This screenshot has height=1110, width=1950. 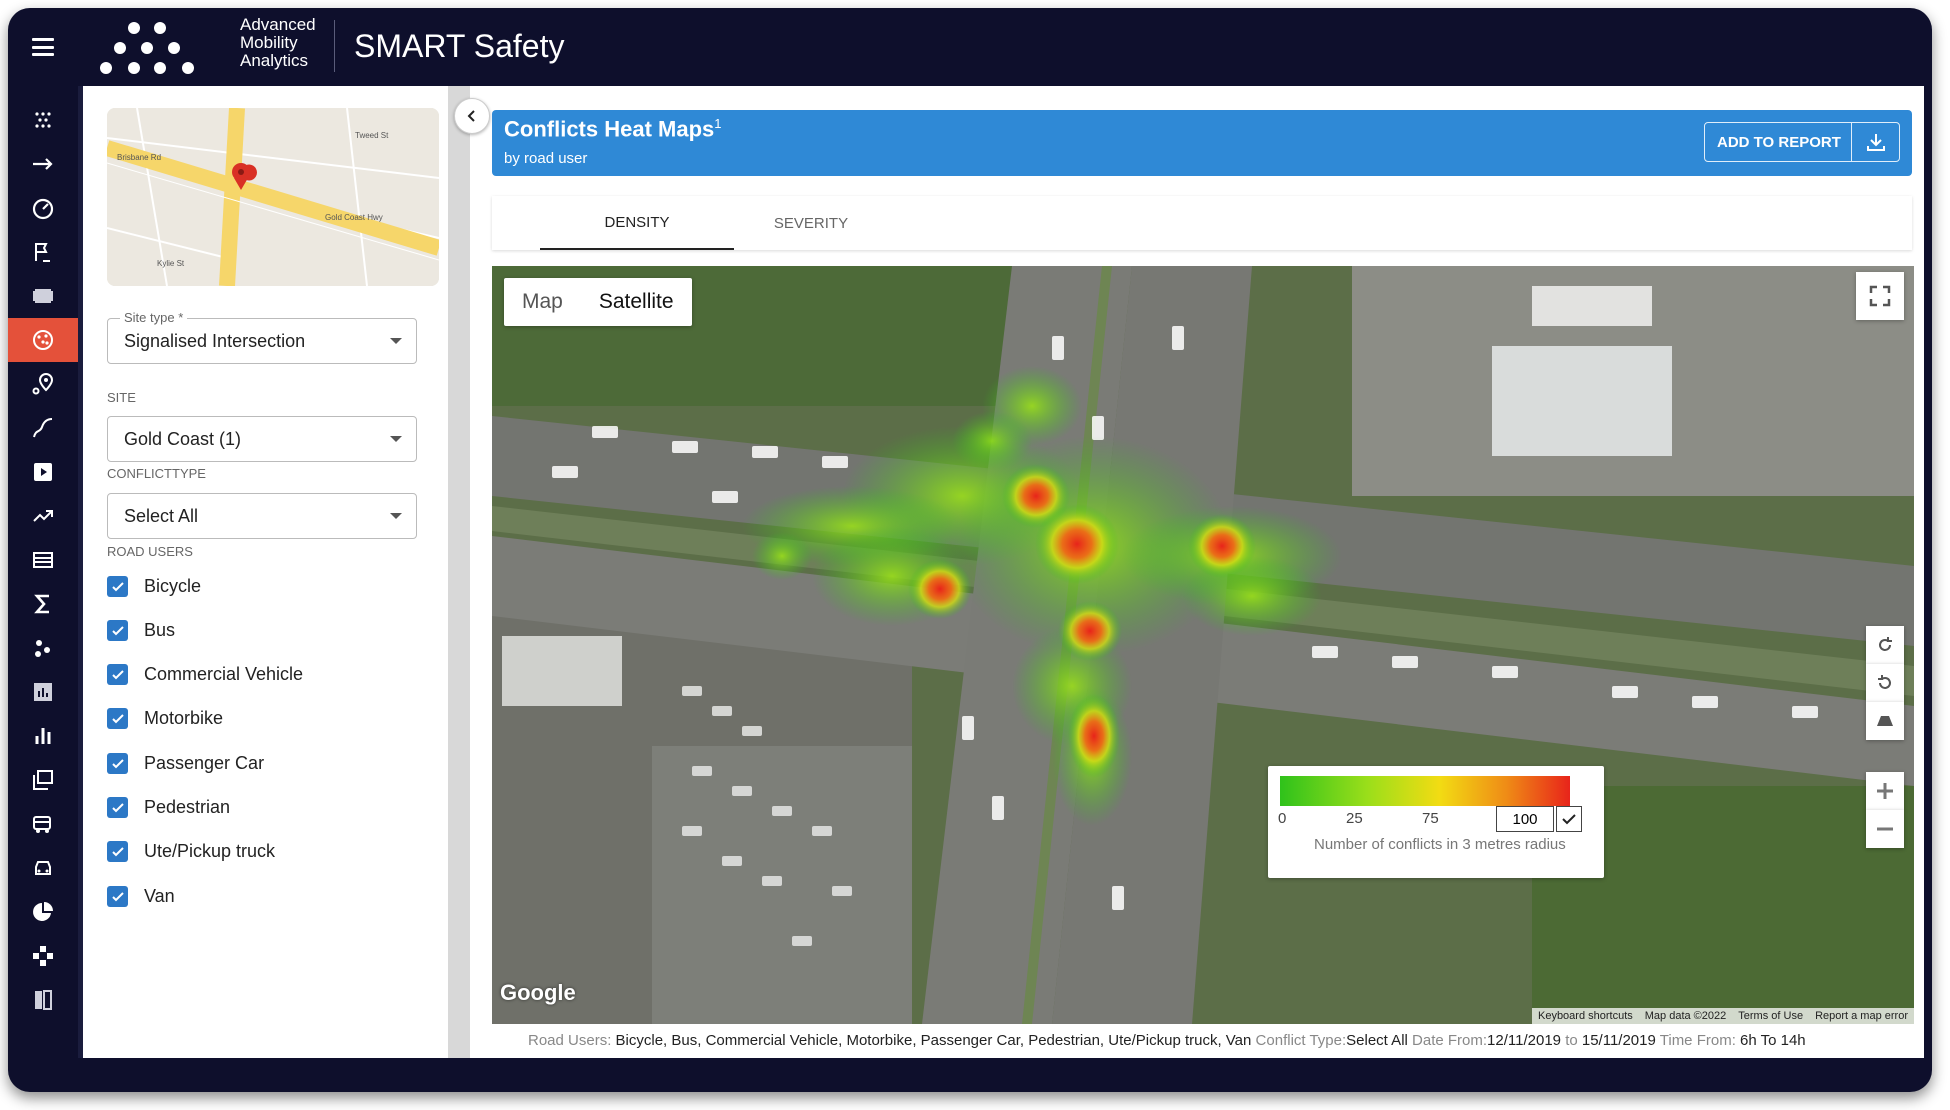 I want to click on check-icon, so click(x=1569, y=819).